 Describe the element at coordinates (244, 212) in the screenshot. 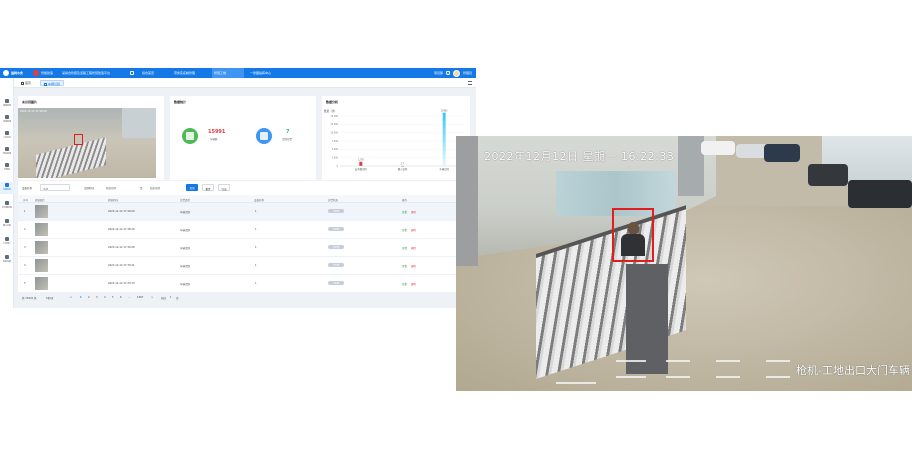

I see `table-row: 1 2022-12-12 17:40:09 车辆识别 1 已处理 查看 删除` at that location.